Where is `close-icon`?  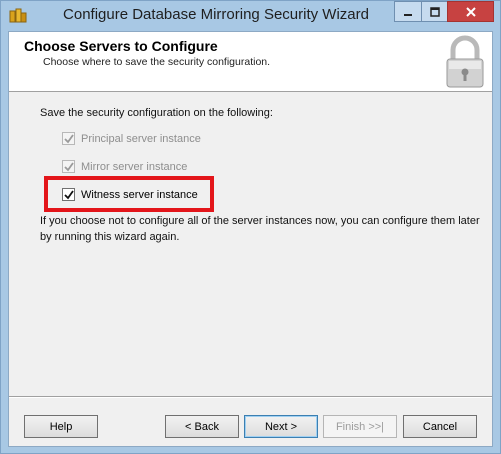
close-icon is located at coordinates (470, 11).